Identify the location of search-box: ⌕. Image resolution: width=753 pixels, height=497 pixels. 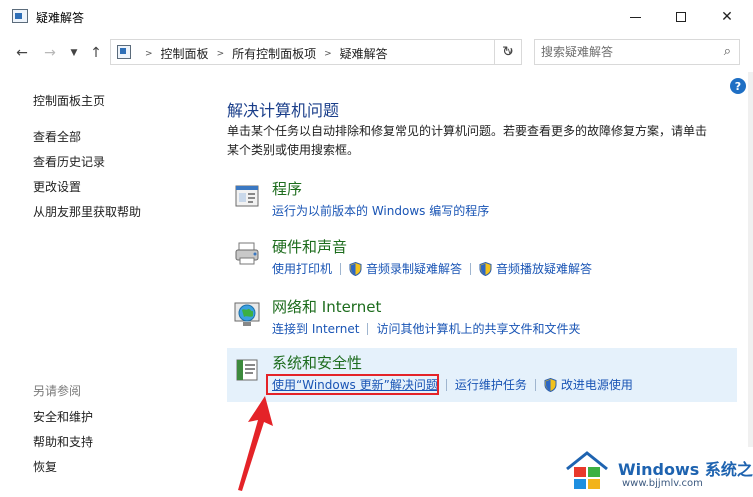
(637, 52).